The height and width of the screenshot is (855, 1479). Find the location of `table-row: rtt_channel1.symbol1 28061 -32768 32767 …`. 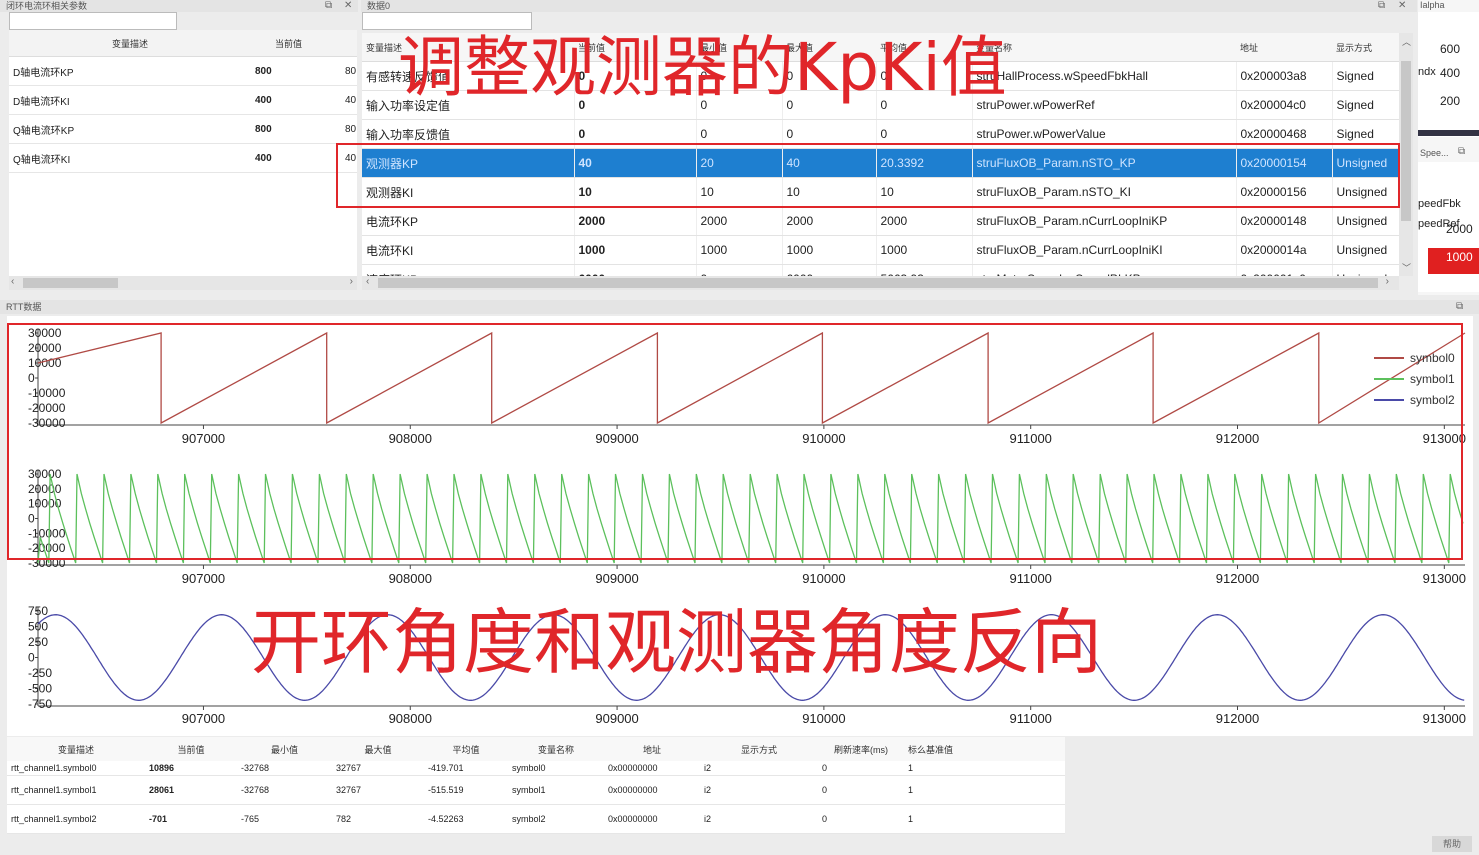

table-row: rtt_channel1.symbol1 28061 -32768 32767 … is located at coordinates (536, 790).